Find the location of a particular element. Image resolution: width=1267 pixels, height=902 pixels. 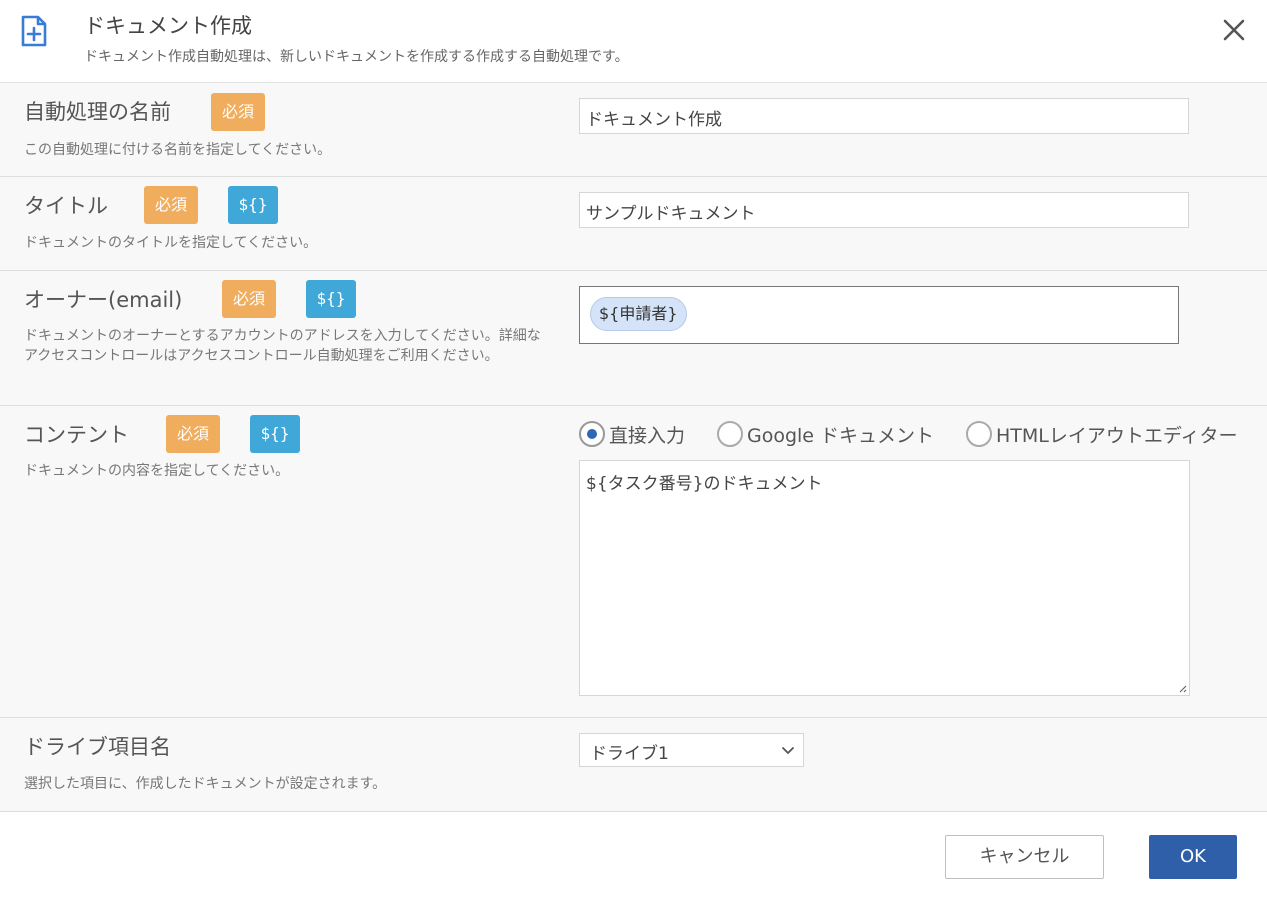

radio-direct-input: 直接入力 is located at coordinates (632, 434).